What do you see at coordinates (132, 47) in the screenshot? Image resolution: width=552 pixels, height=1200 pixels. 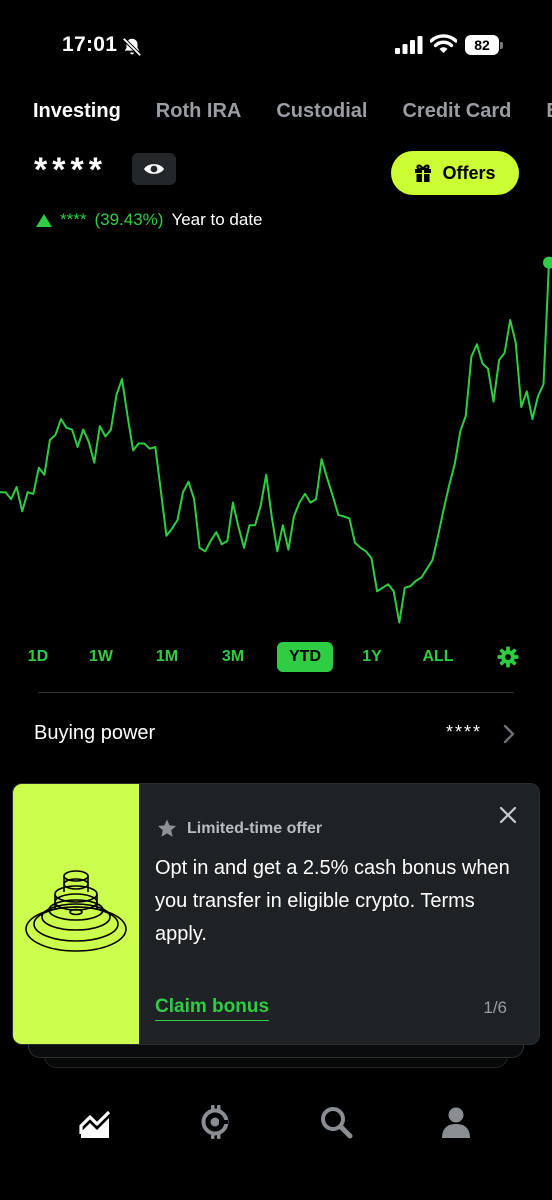 I see `bell-muted-icon` at bounding box center [132, 47].